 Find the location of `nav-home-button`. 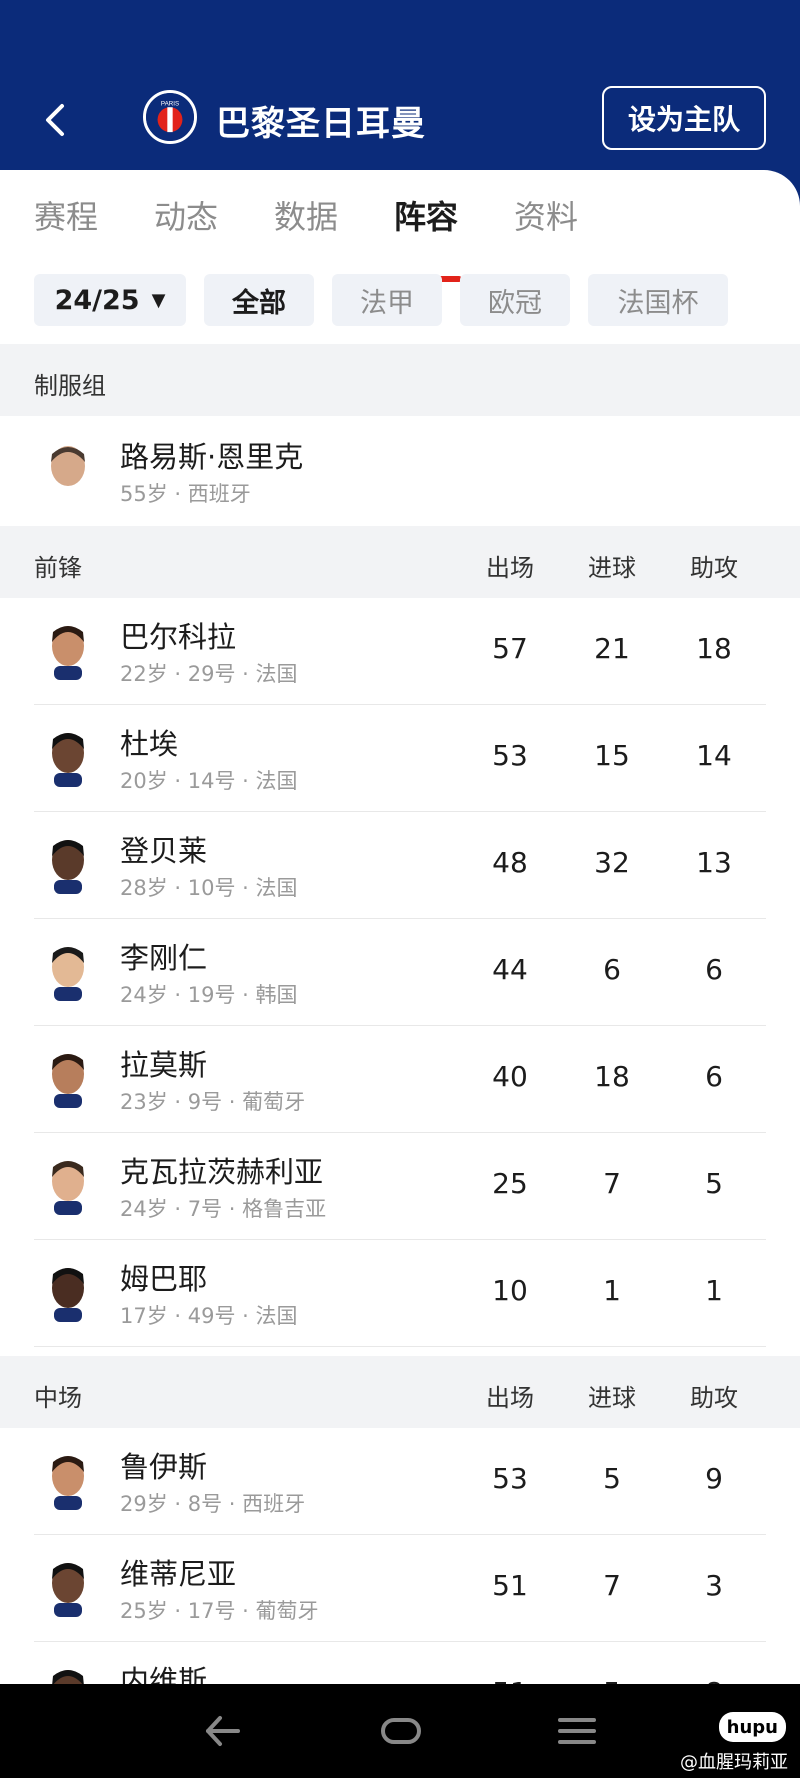

nav-home-button is located at coordinates (401, 1731).